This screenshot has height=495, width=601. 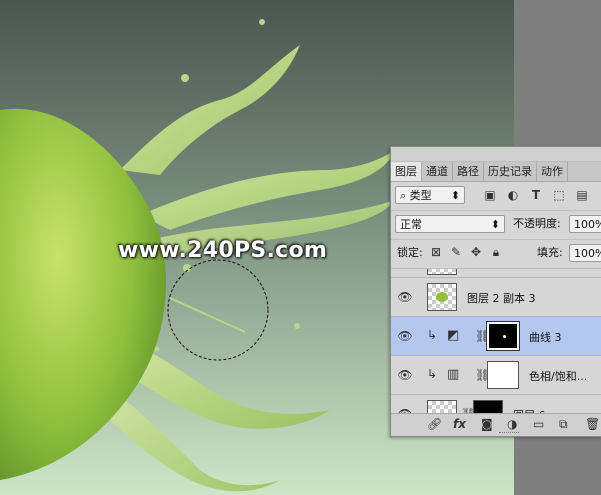 I want to click on adjustment-icon: ◑, so click(x=512, y=424).